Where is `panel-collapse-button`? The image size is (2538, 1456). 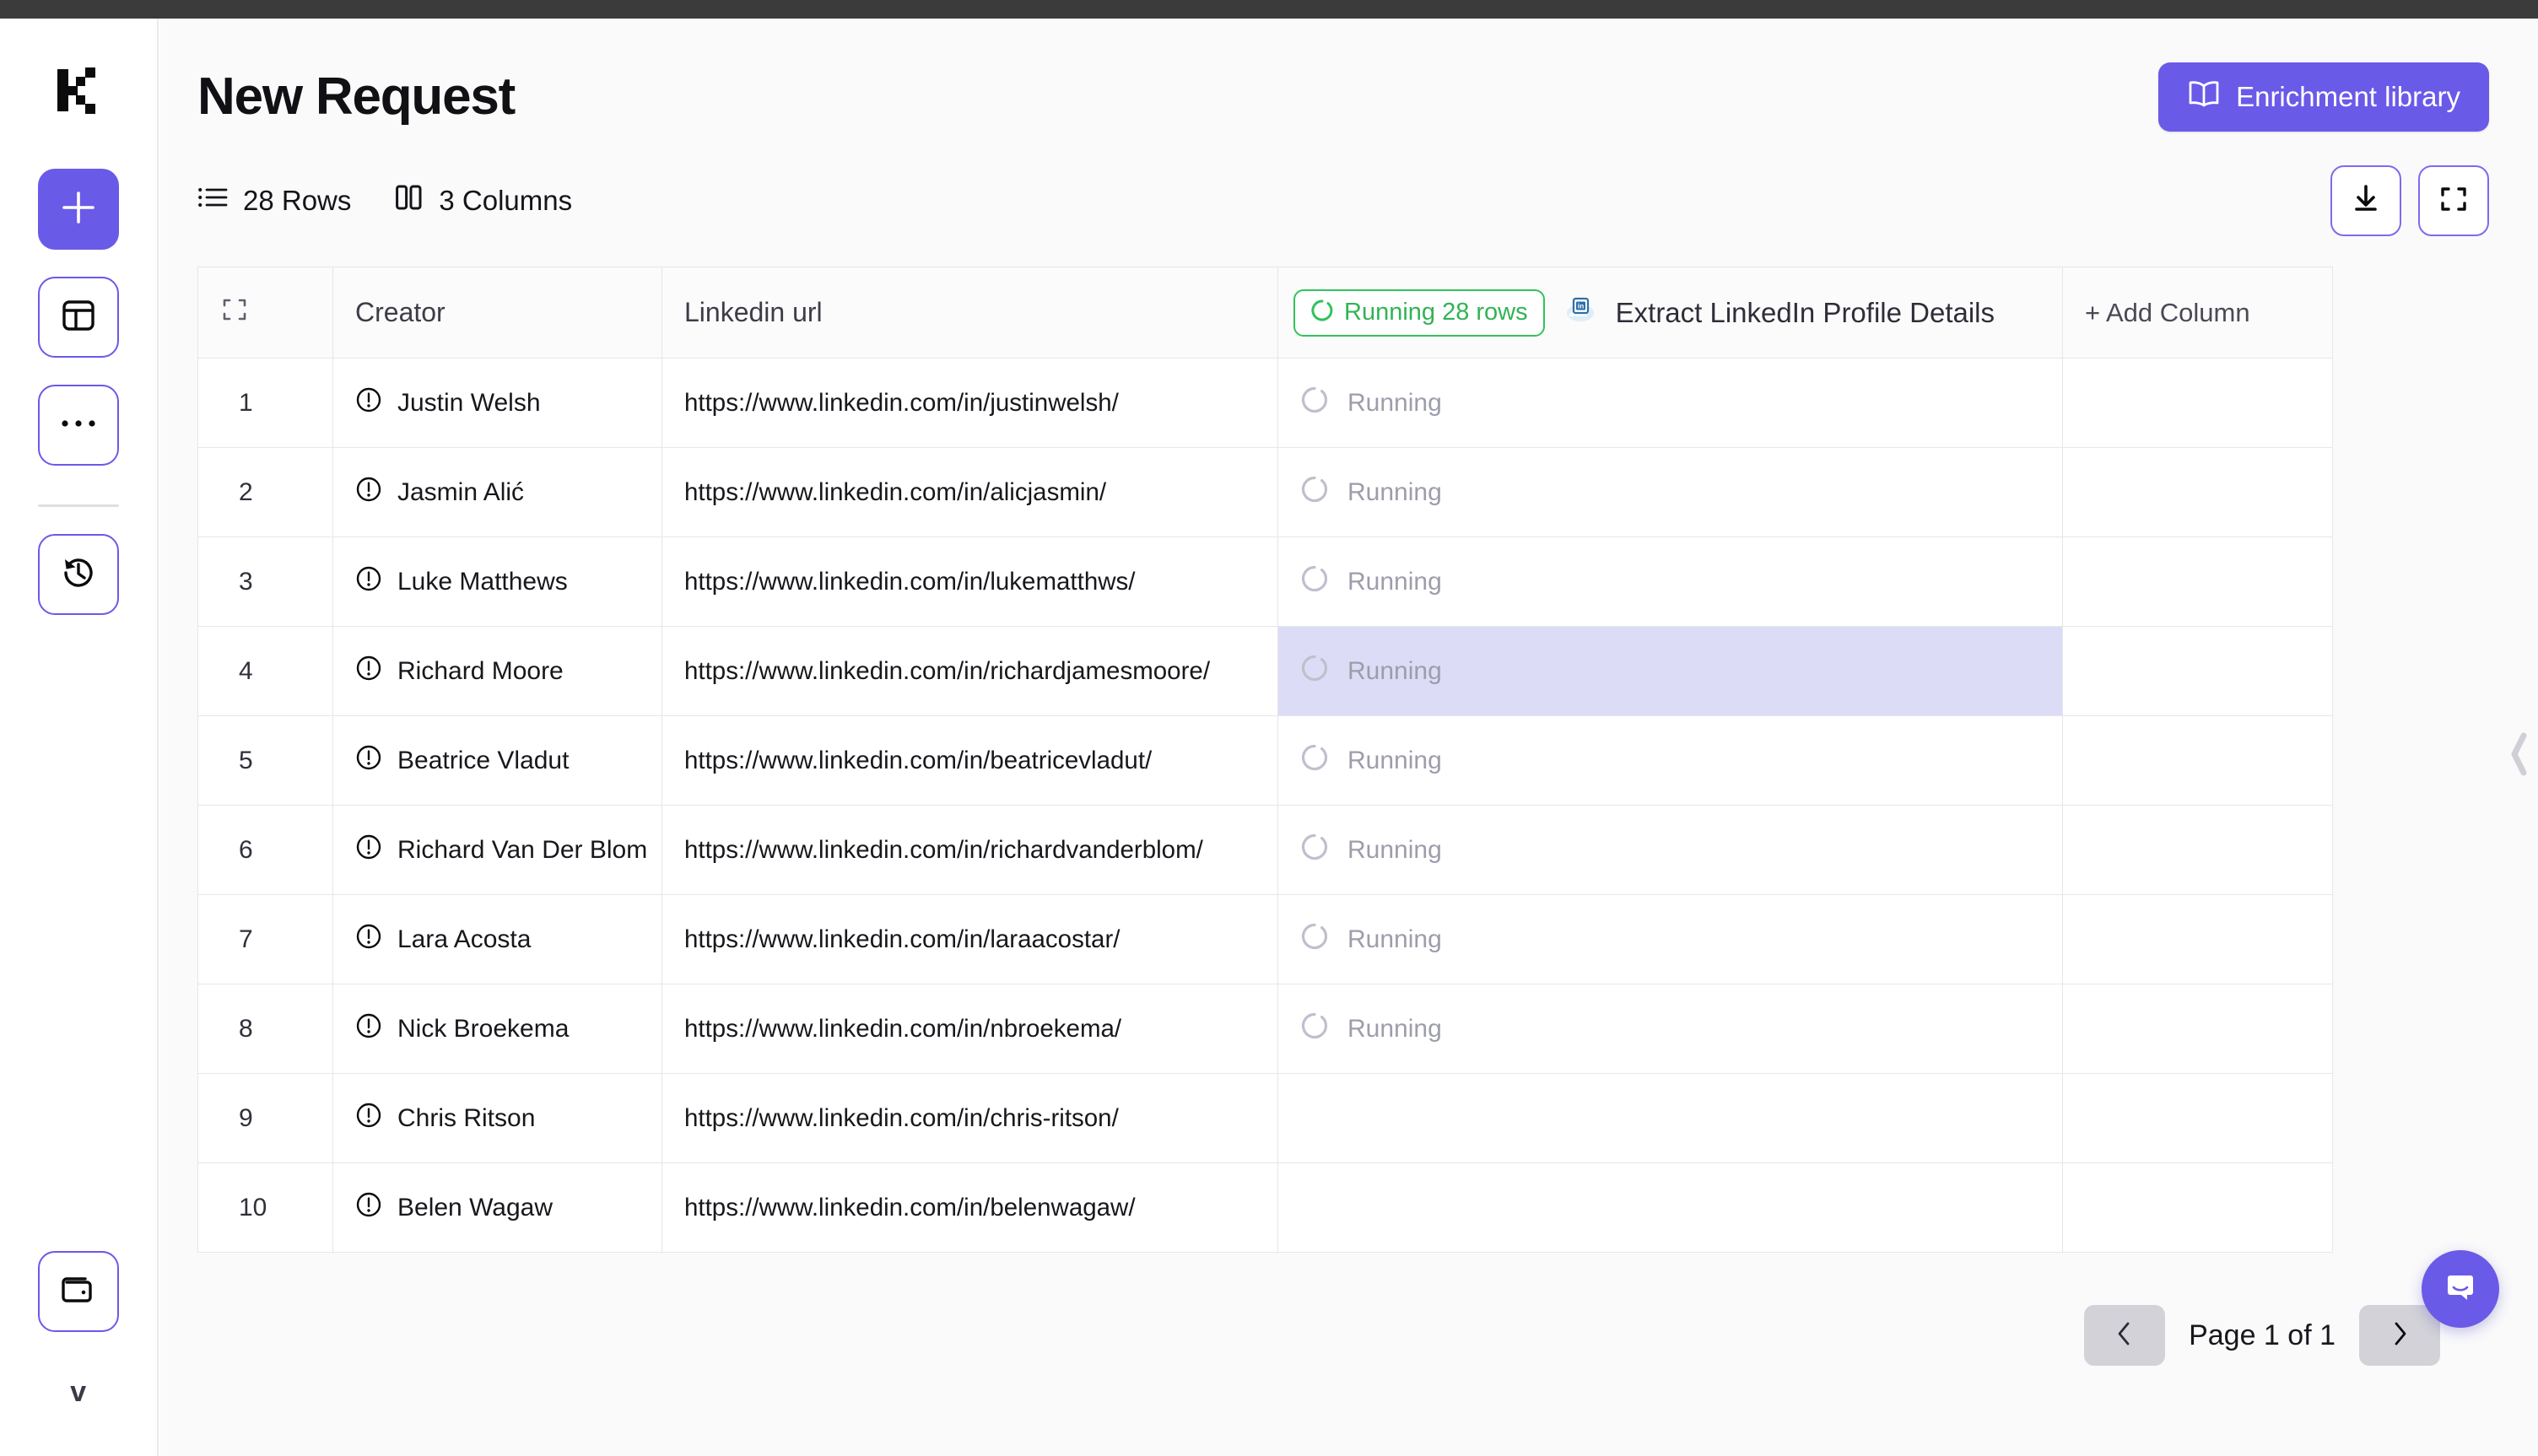
panel-collapse-button is located at coordinates (2518, 756).